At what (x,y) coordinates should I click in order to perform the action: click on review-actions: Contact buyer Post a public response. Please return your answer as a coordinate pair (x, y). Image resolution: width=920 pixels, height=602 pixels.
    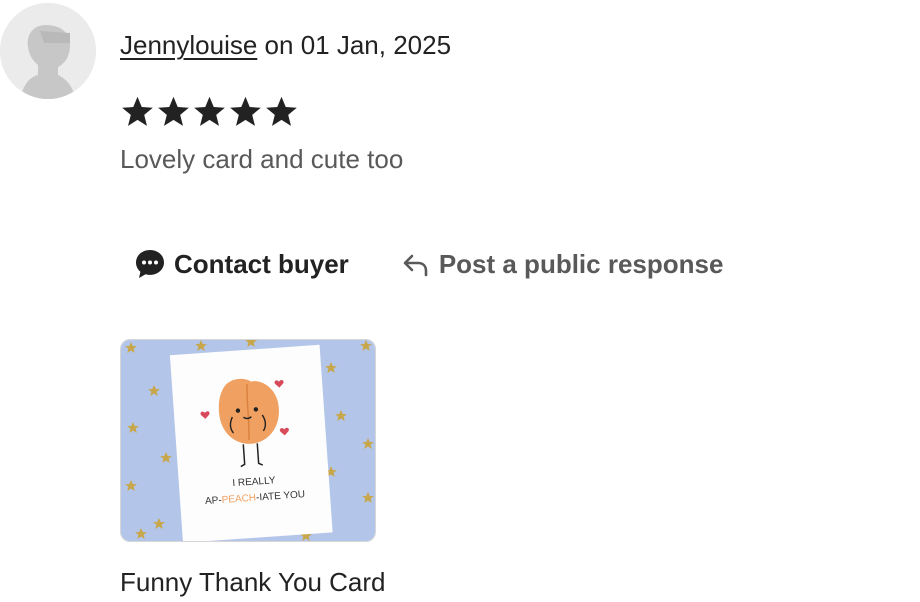
    Looking at the image, I should click on (428, 264).